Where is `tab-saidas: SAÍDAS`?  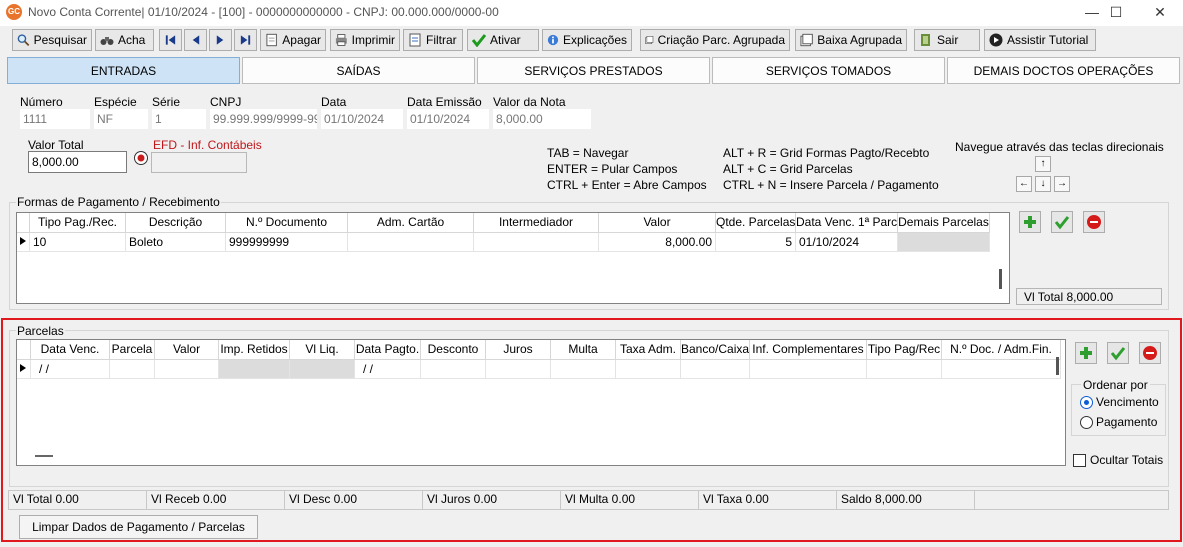
tab-saidas: SAÍDAS is located at coordinates (358, 70).